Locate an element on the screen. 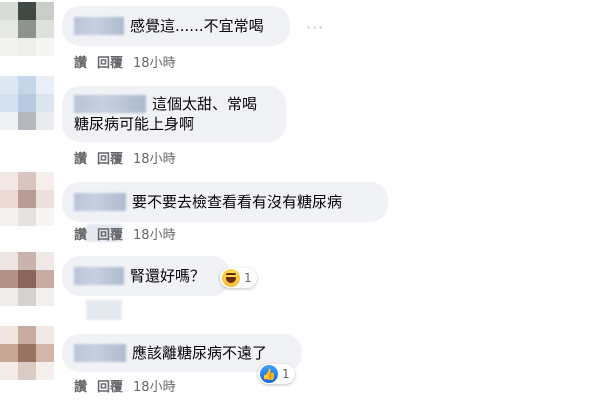 The image size is (602, 403). reaction-badge: 1 is located at coordinates (238, 278).